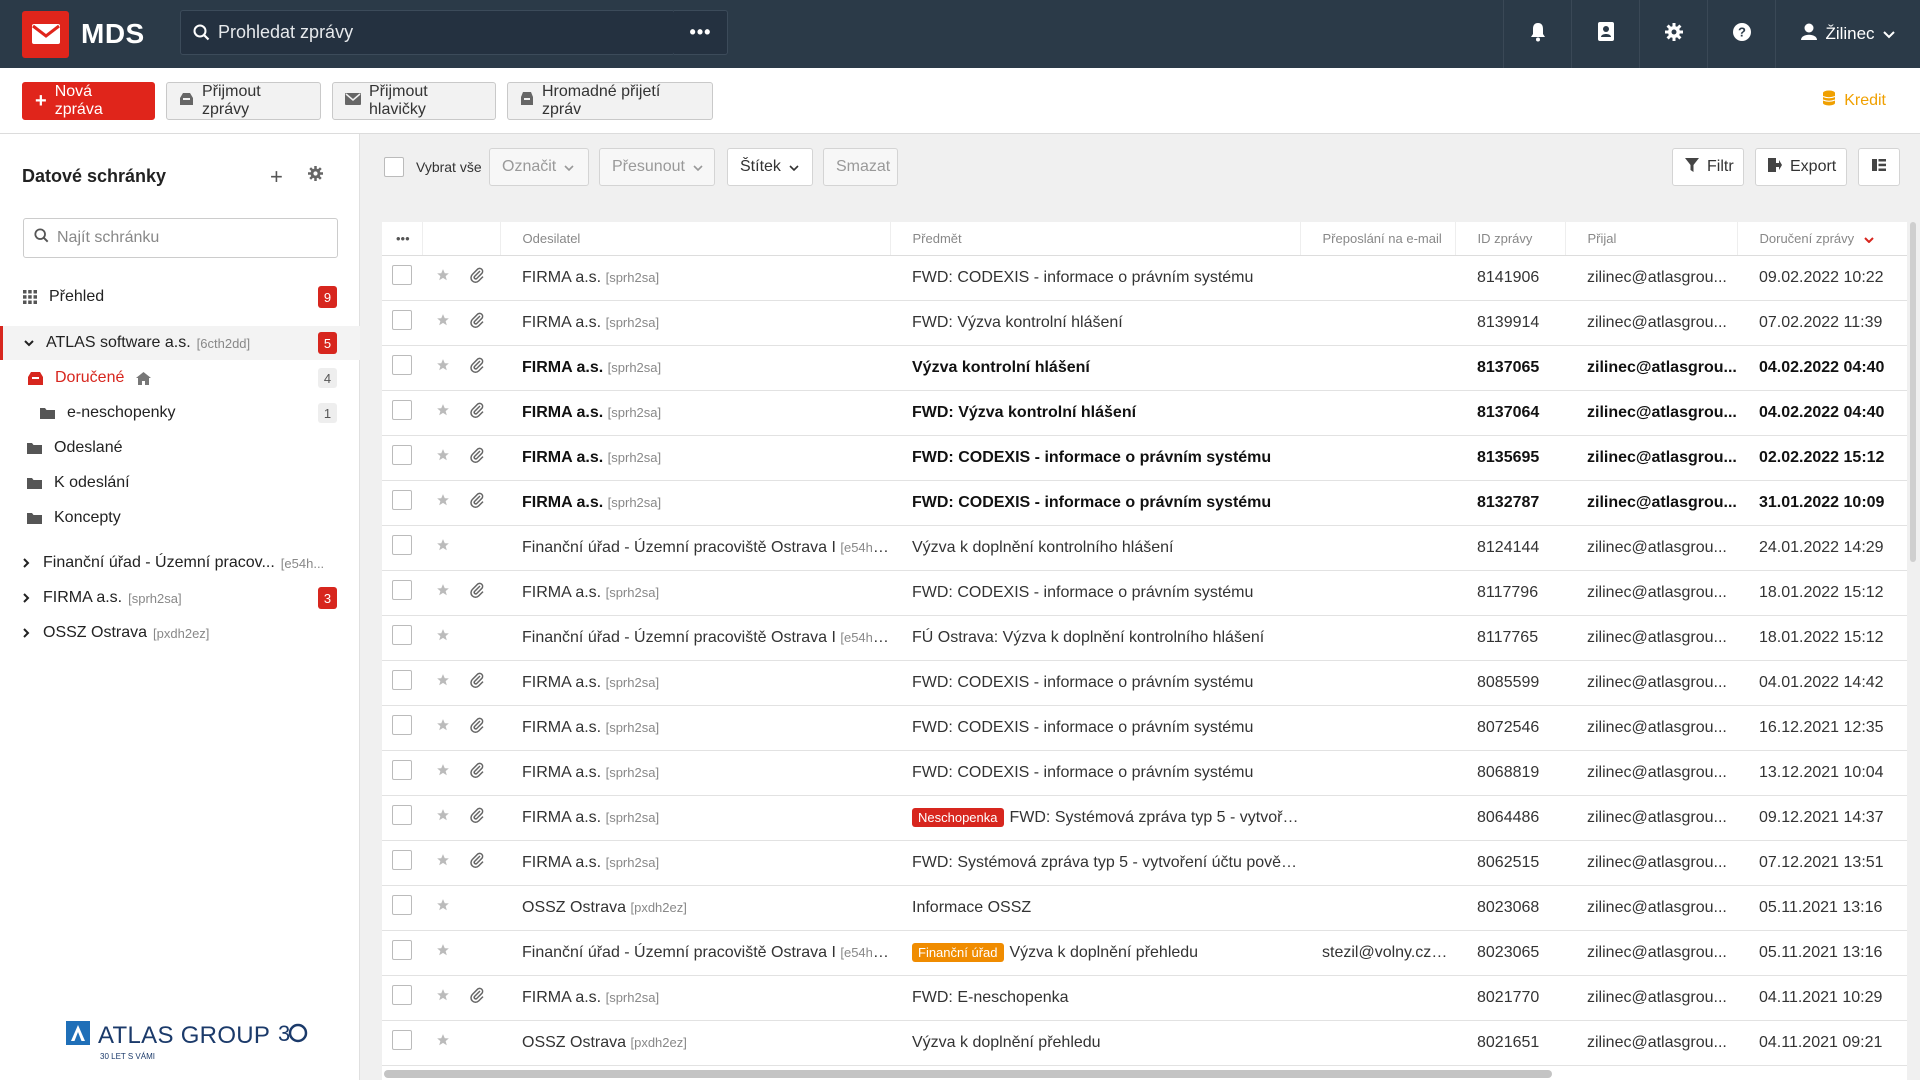 This screenshot has width=1920, height=1080. What do you see at coordinates (1605, 34) in the screenshot?
I see `address-book-button` at bounding box center [1605, 34].